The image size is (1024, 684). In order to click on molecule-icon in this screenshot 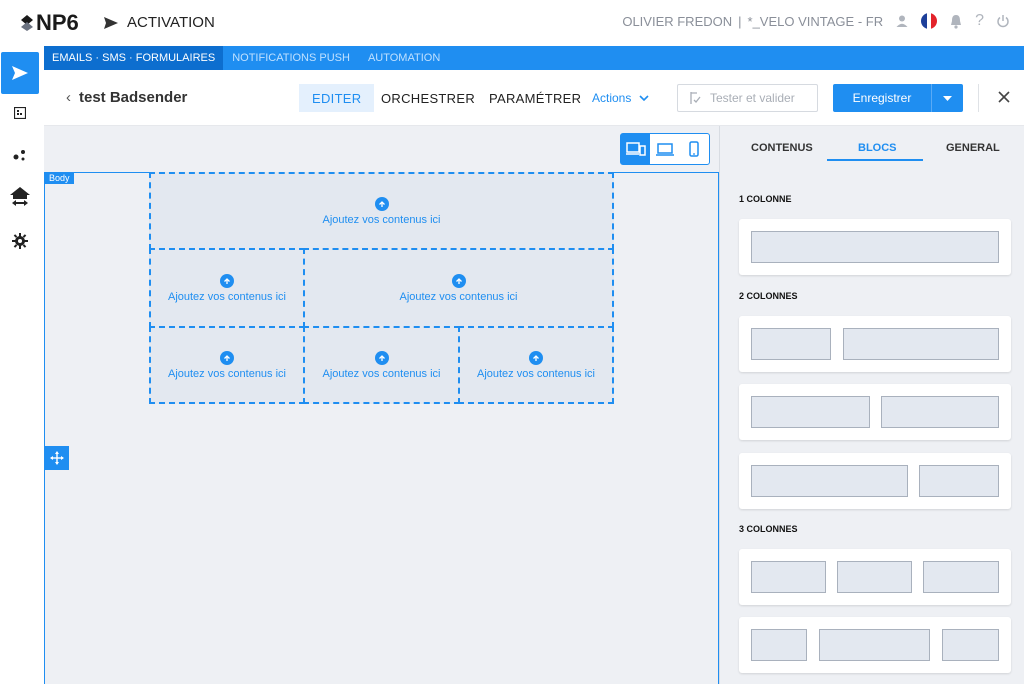, I will do `click(19, 155)`.